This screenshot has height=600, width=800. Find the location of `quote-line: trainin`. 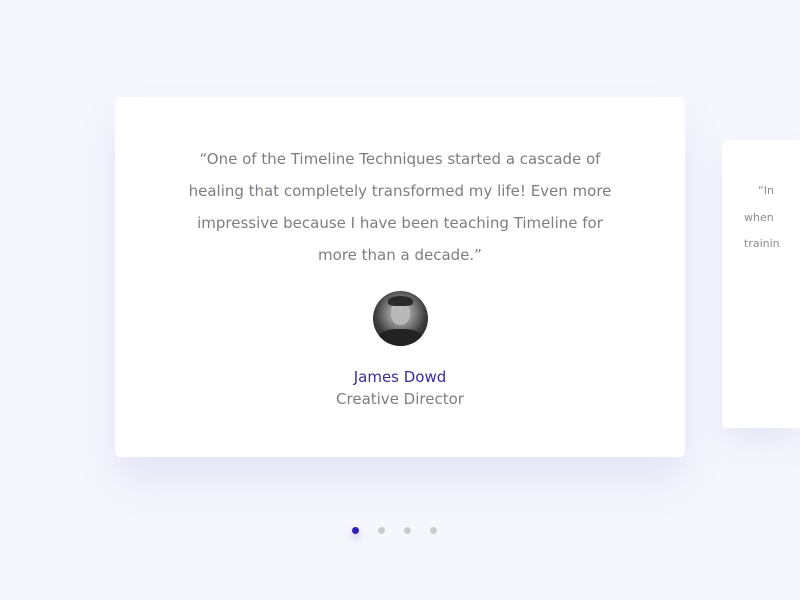

quote-line: trainin is located at coordinates (762, 243).